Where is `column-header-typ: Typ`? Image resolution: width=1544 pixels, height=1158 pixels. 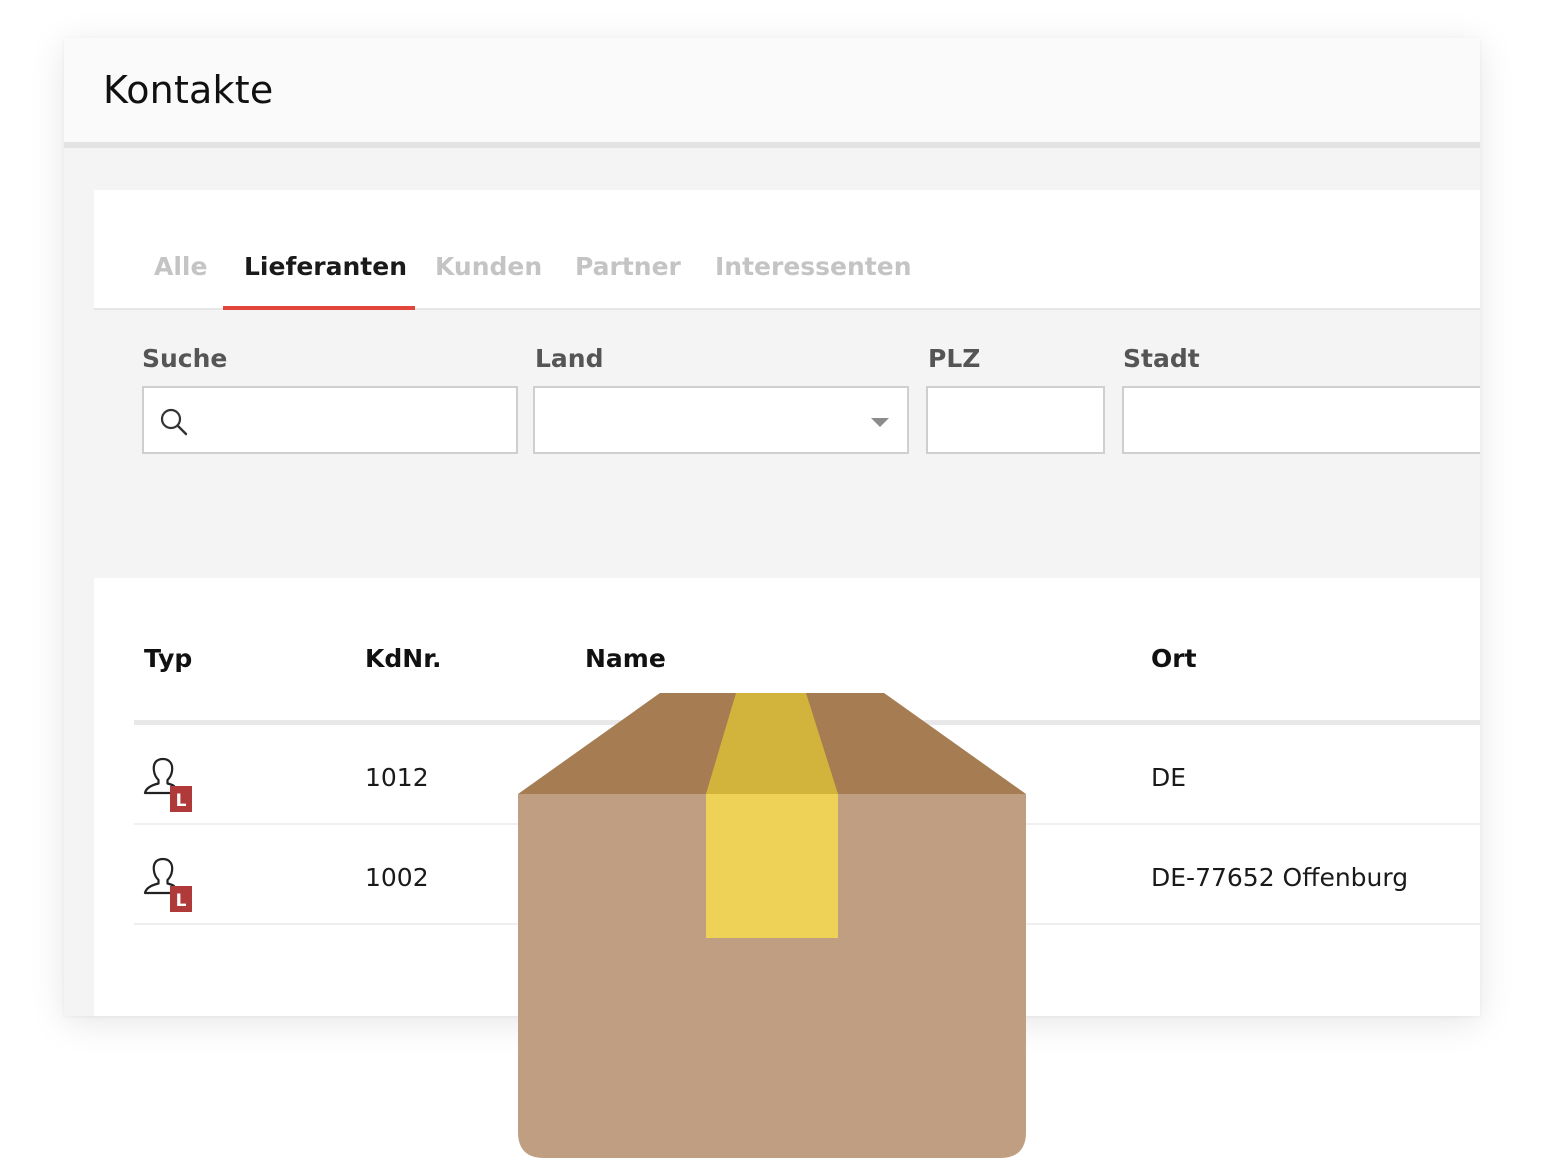 column-header-typ: Typ is located at coordinates (168, 658).